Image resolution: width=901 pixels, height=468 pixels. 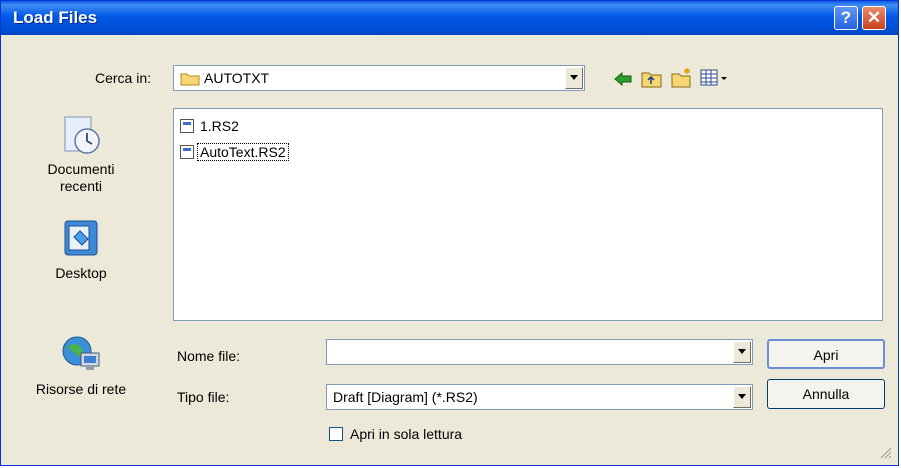 I want to click on recent-documents-icon, so click(x=81, y=135).